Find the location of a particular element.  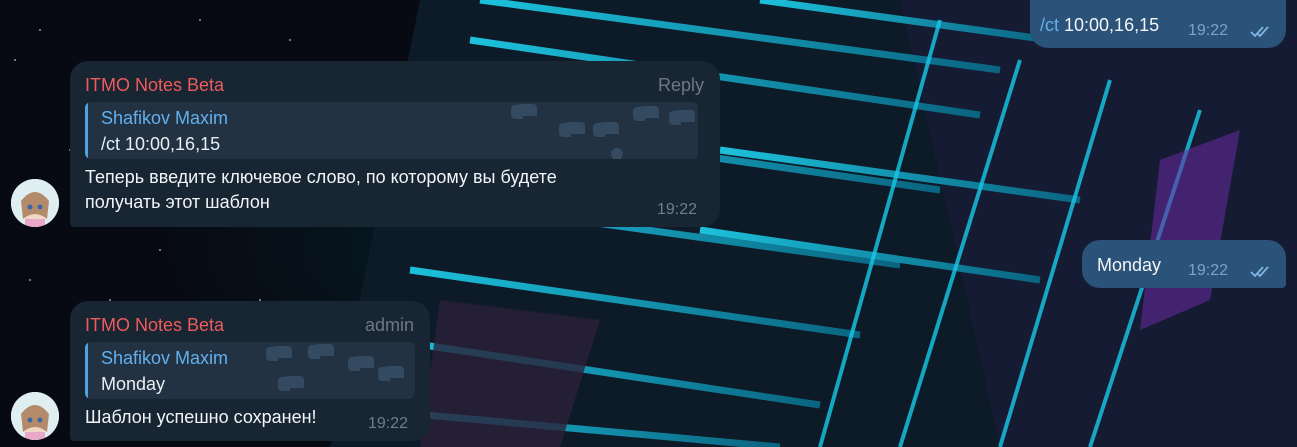

message-text: Monday is located at coordinates (1129, 265).